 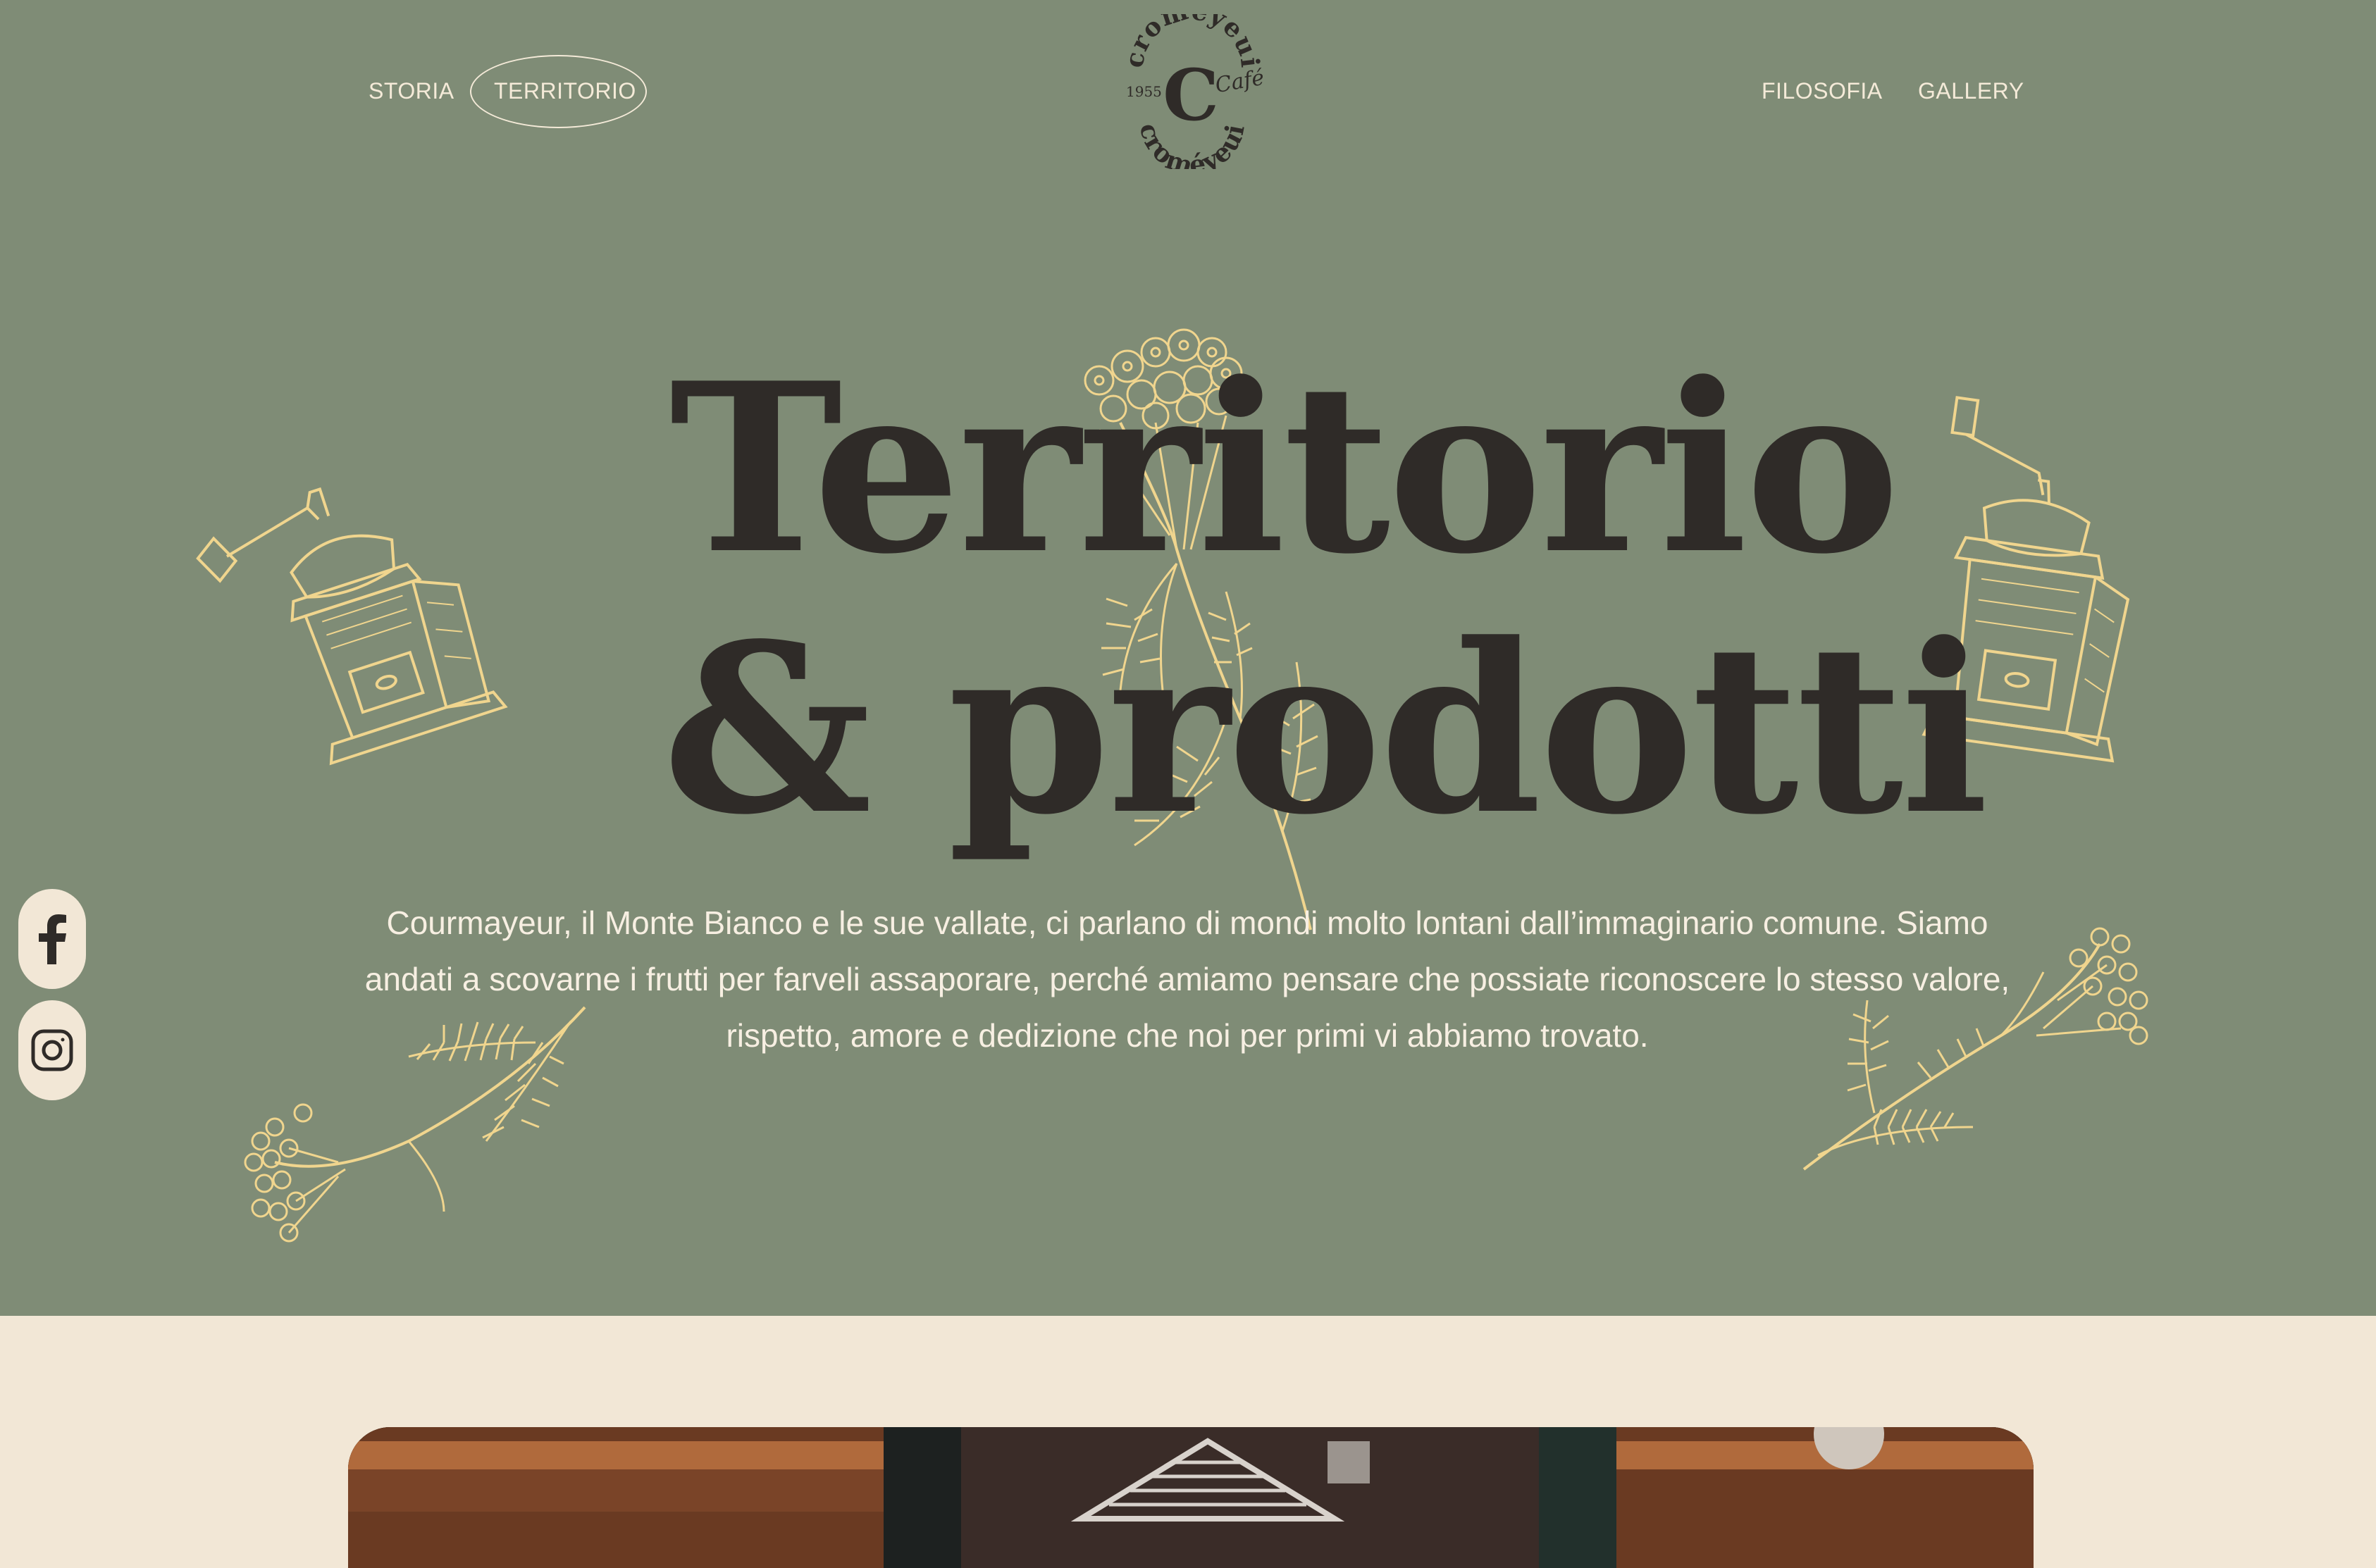 I want to click on nav-link-gallery: GALLERY, so click(x=1971, y=91).